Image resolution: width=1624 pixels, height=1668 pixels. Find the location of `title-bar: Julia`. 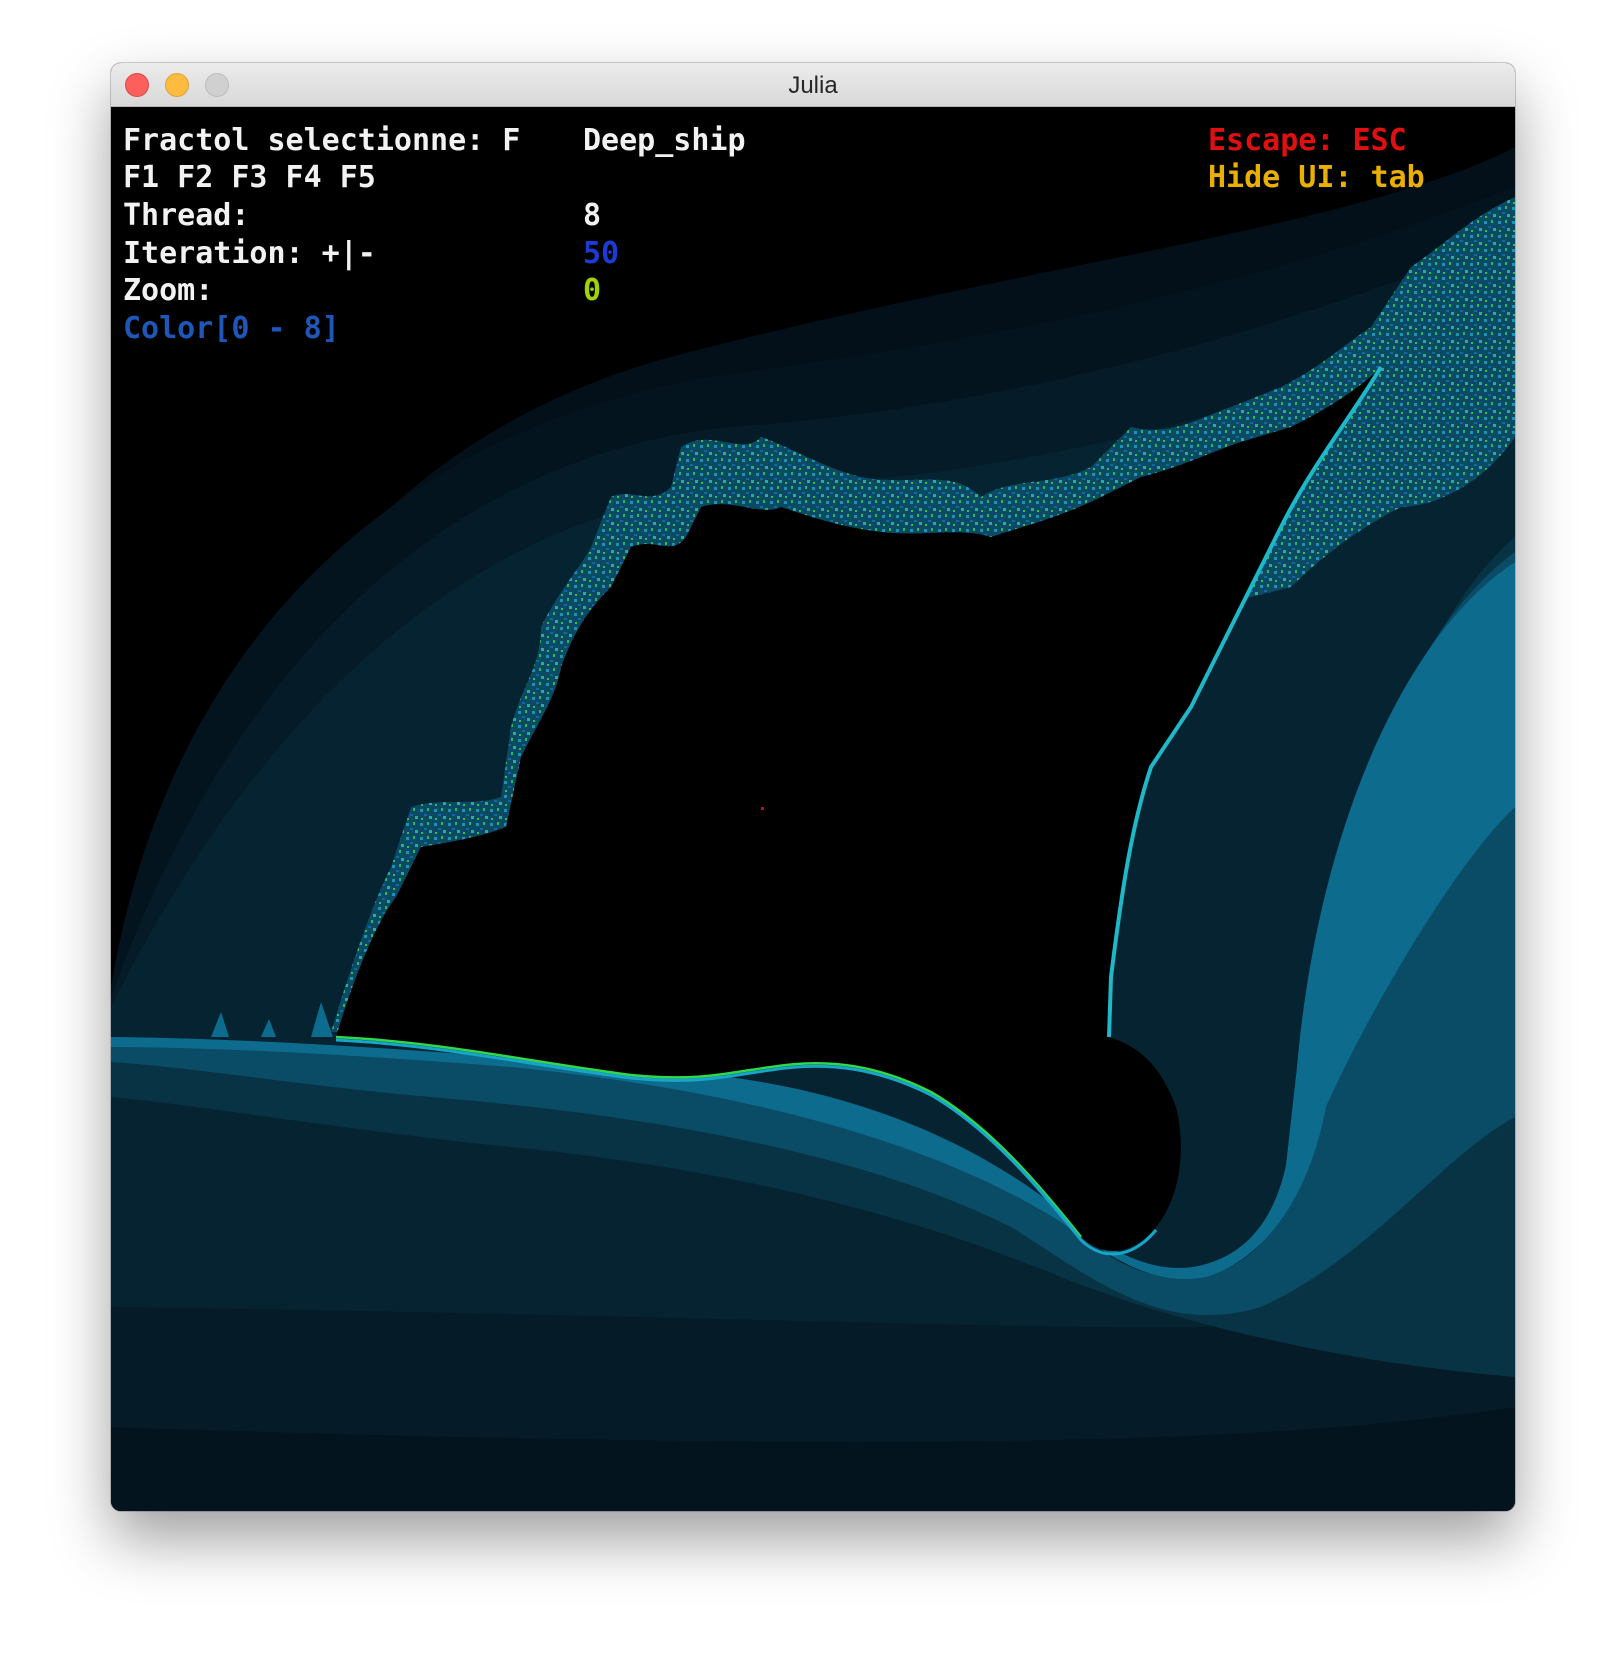

title-bar: Julia is located at coordinates (813, 85).